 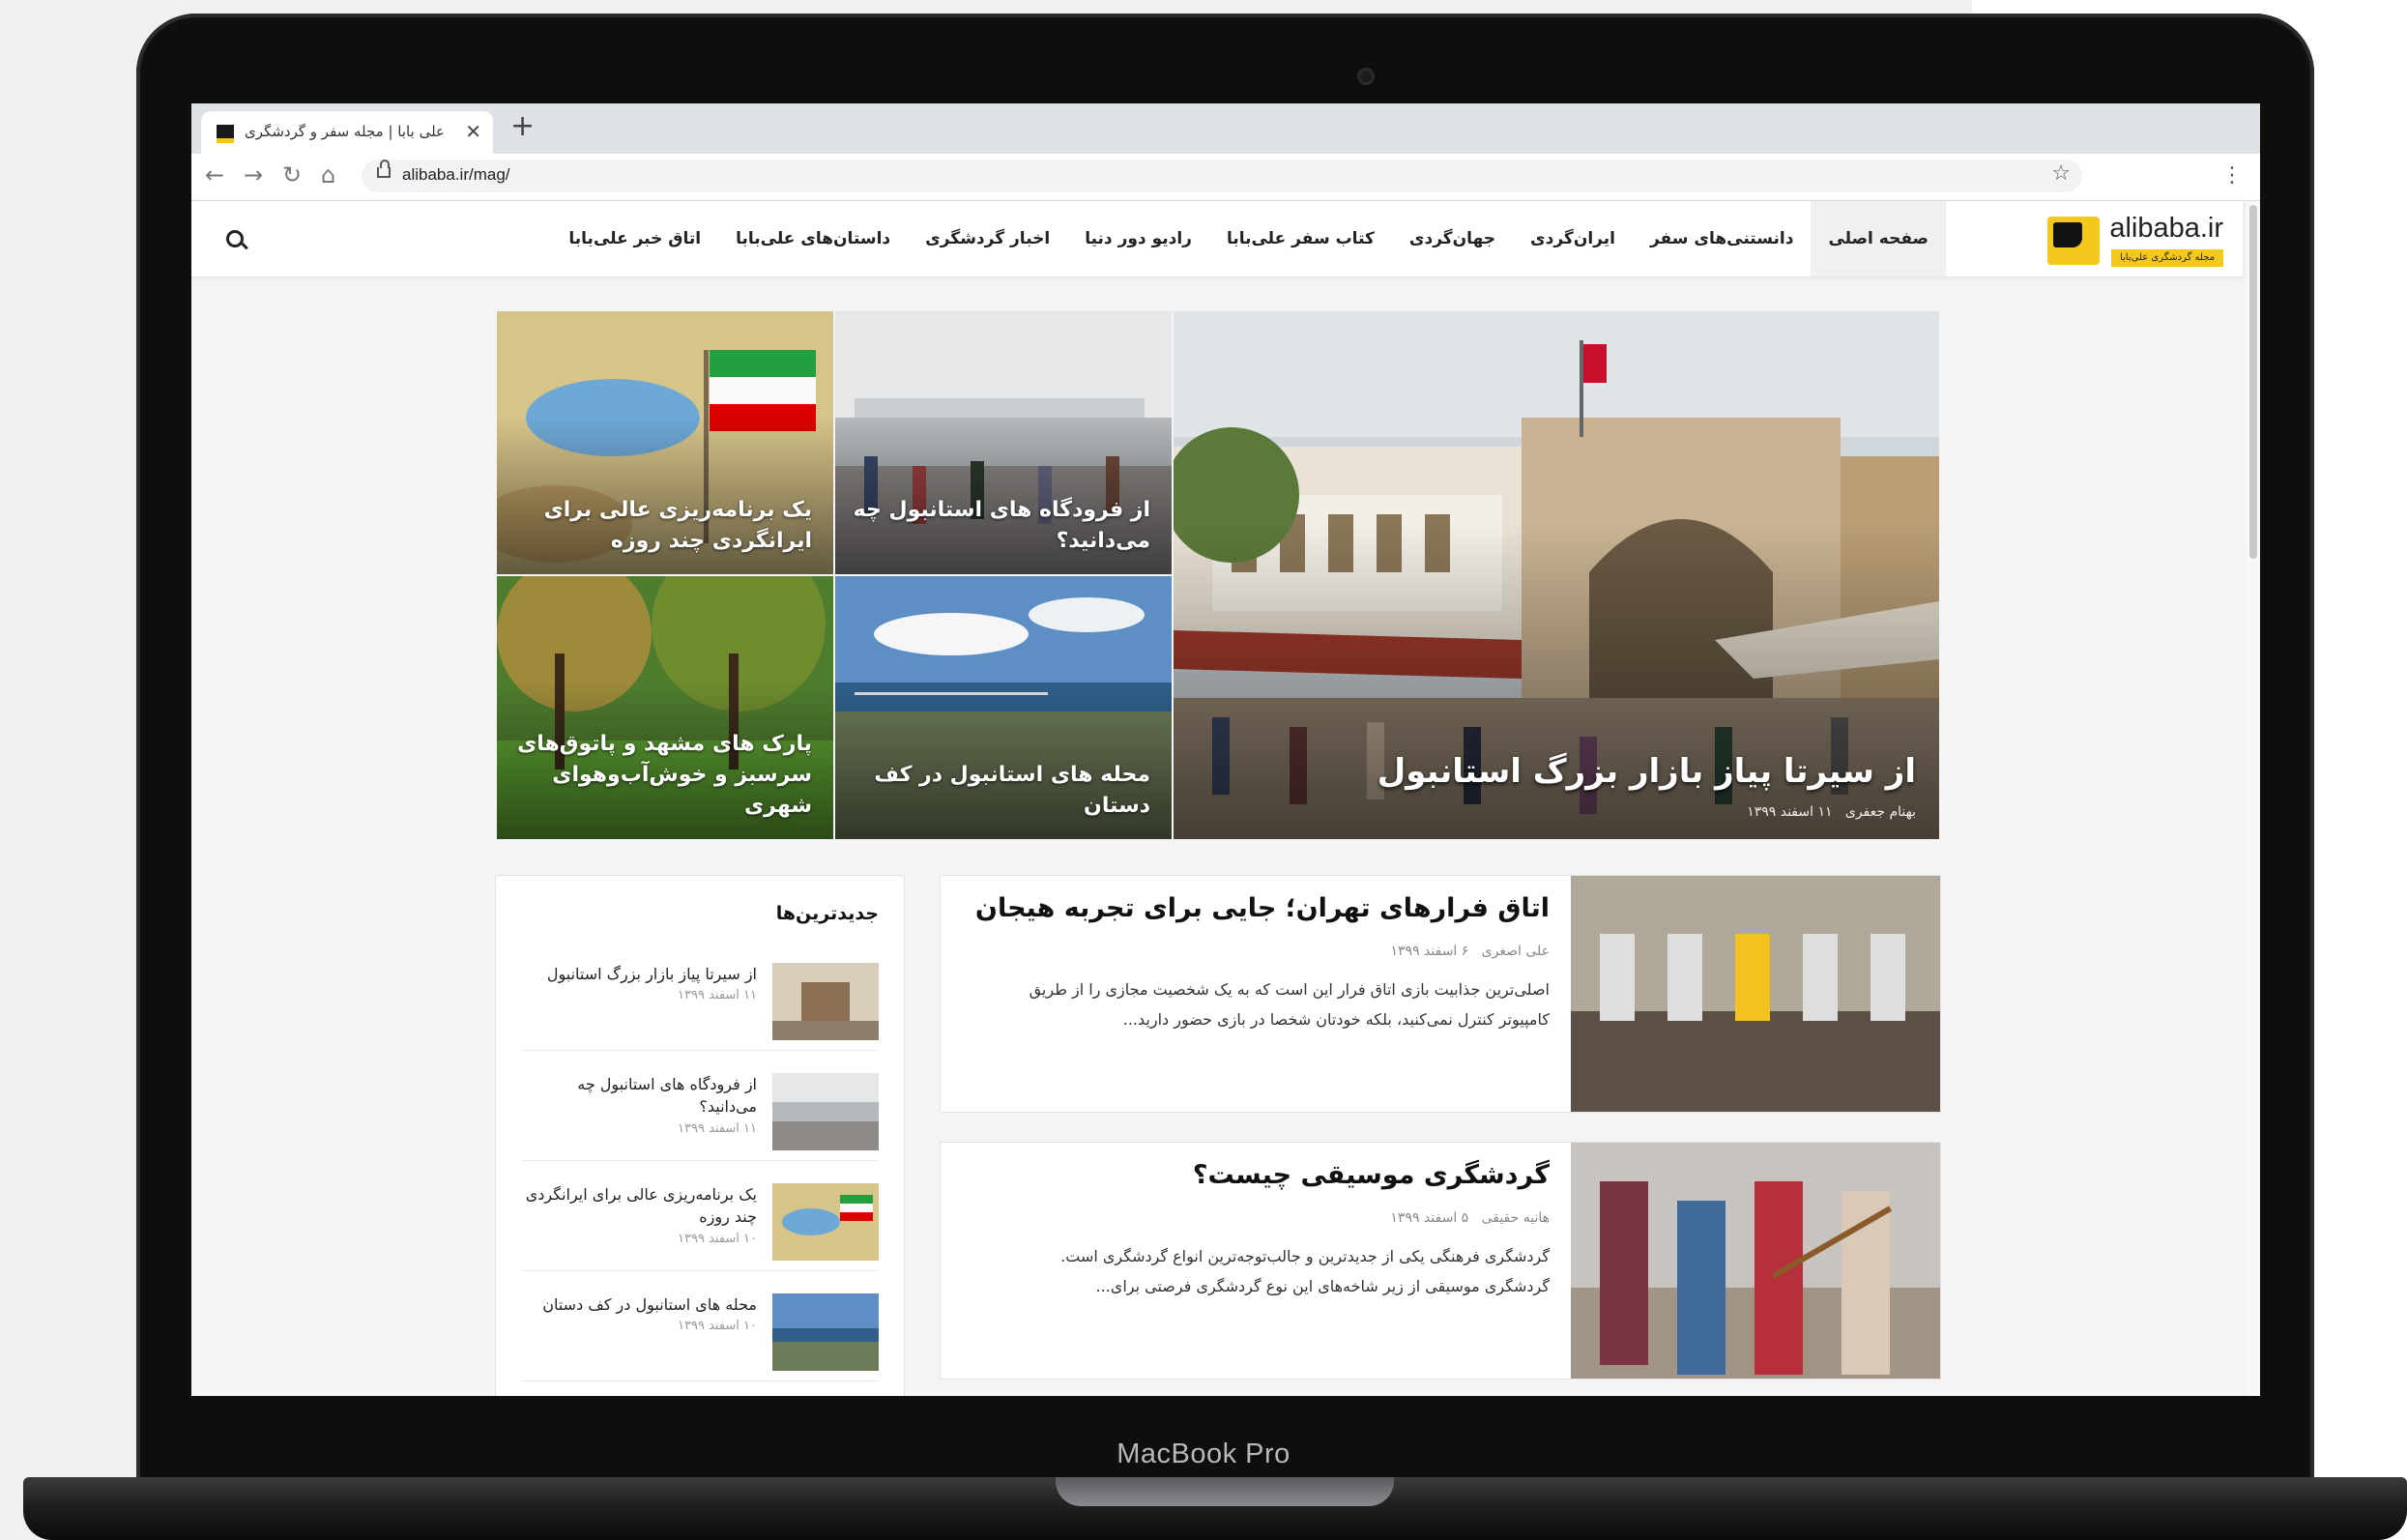 I want to click on laptop-notch, so click(x=1225, y=1491).